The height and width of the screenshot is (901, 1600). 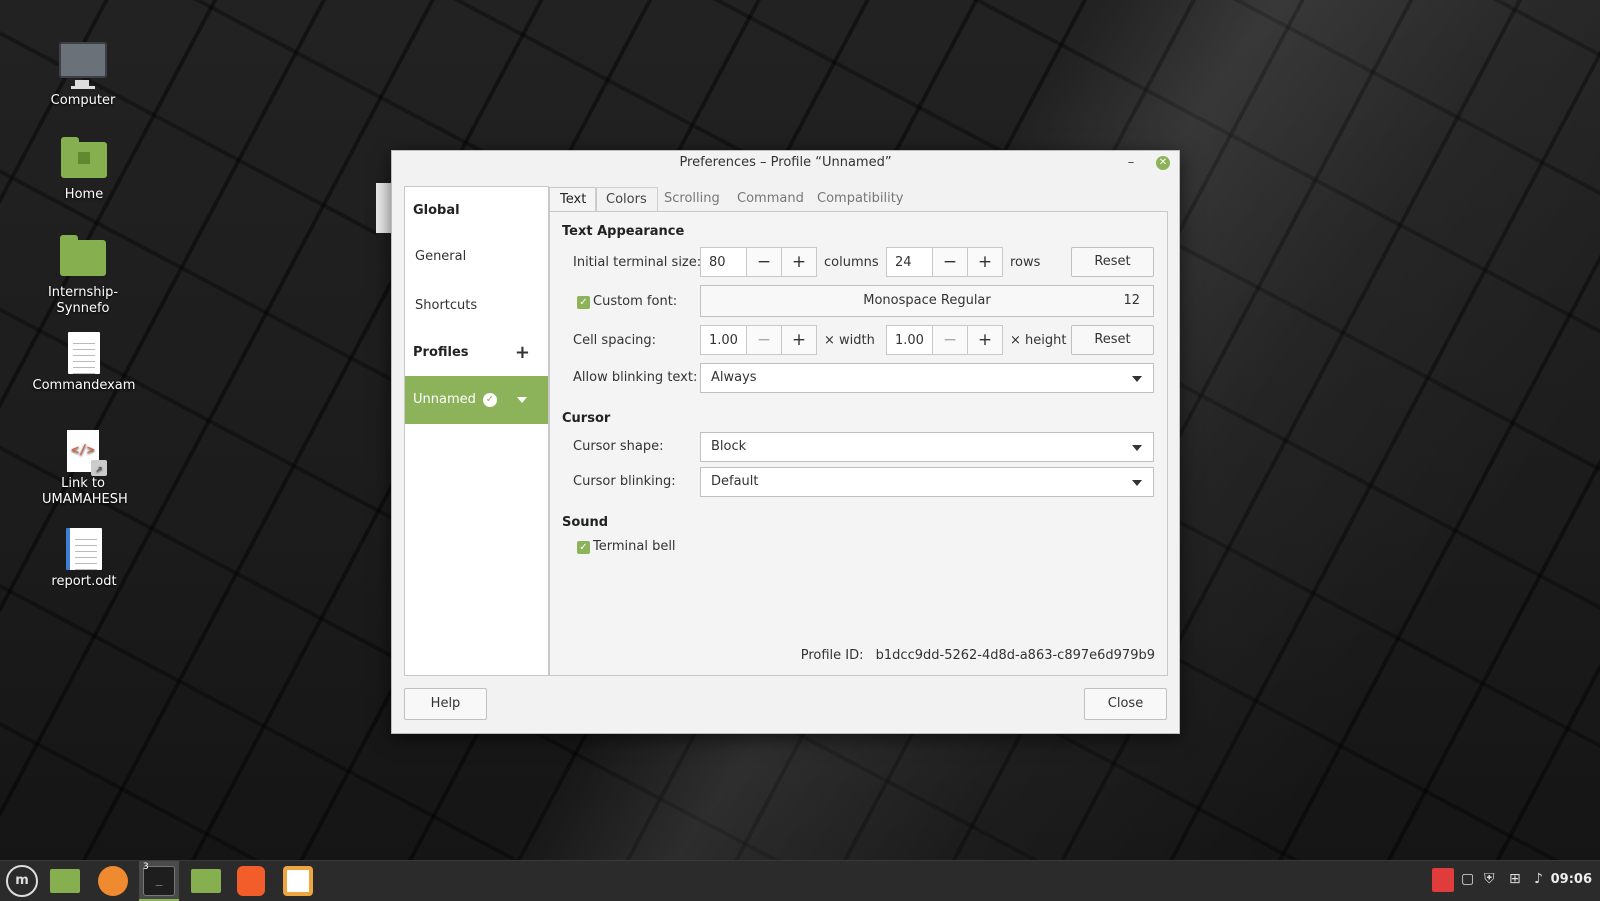 What do you see at coordinates (585, 522) in the screenshot?
I see `section-title-sound: Sound` at bounding box center [585, 522].